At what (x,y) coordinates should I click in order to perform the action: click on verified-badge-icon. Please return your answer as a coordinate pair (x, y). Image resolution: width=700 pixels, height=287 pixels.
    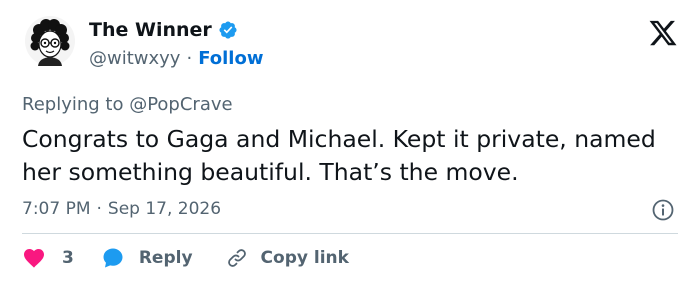
    Looking at the image, I should click on (228, 30).